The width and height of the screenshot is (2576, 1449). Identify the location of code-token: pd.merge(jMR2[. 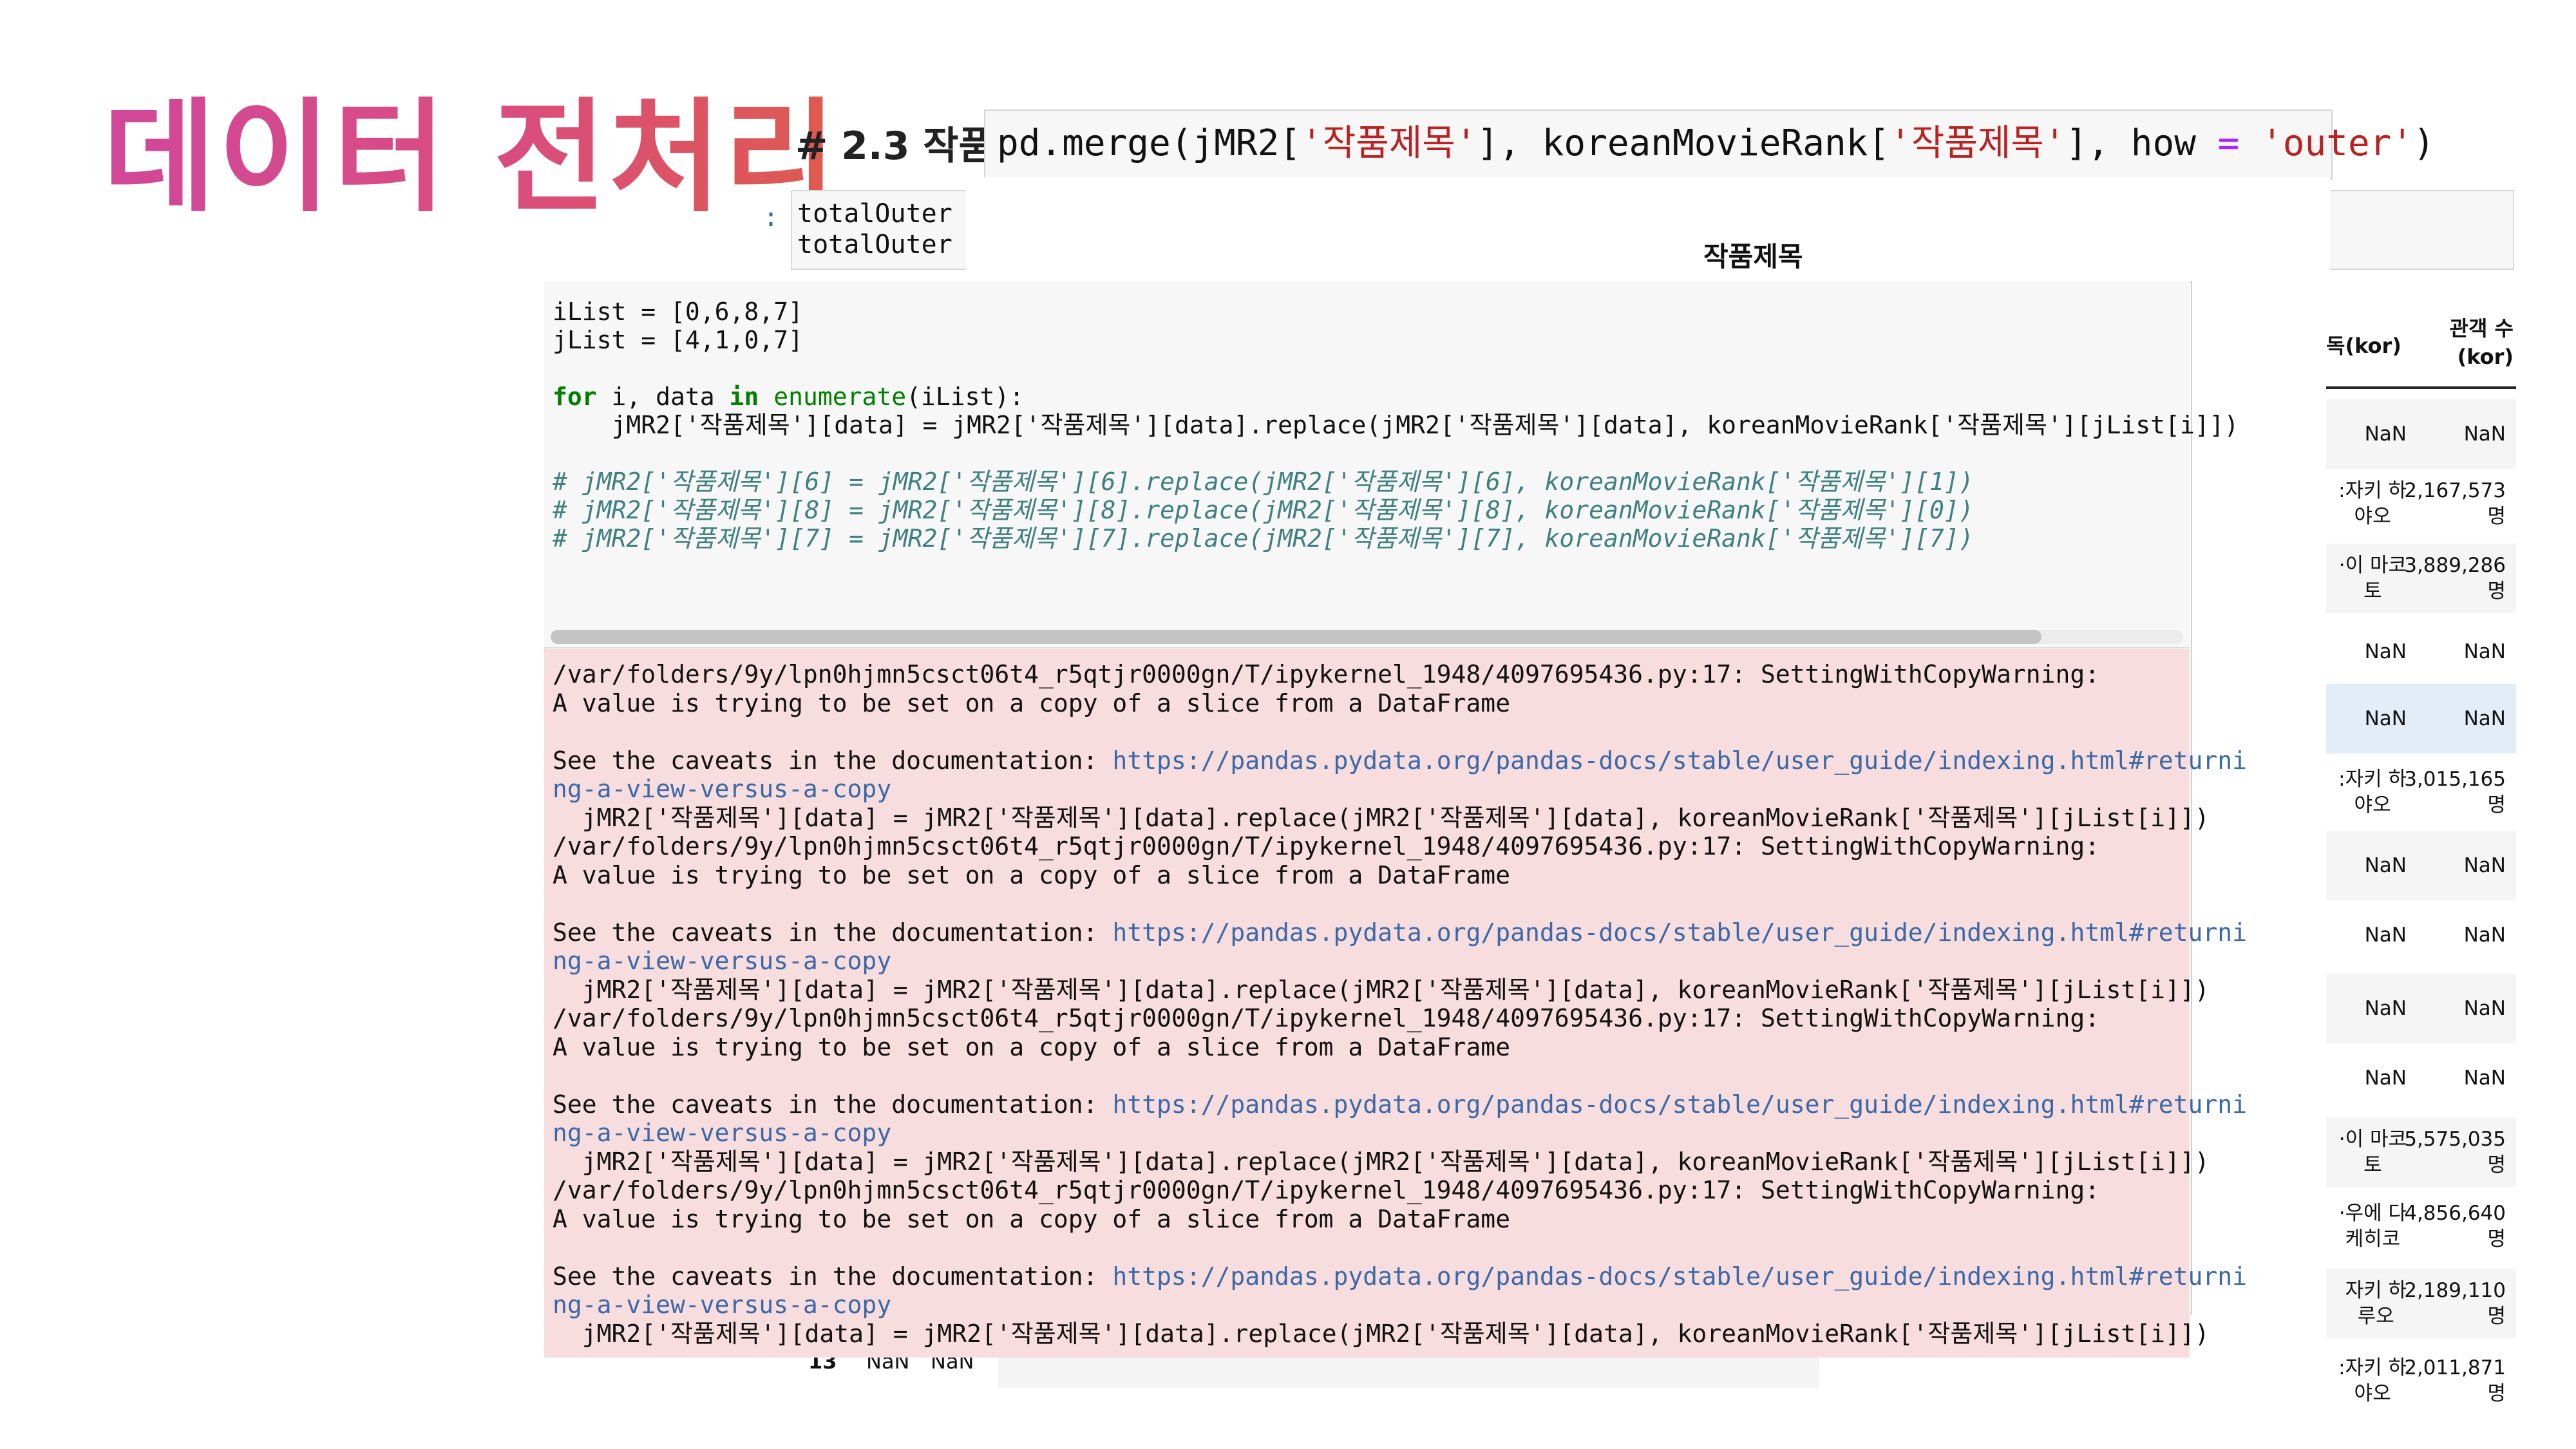
(1149, 143).